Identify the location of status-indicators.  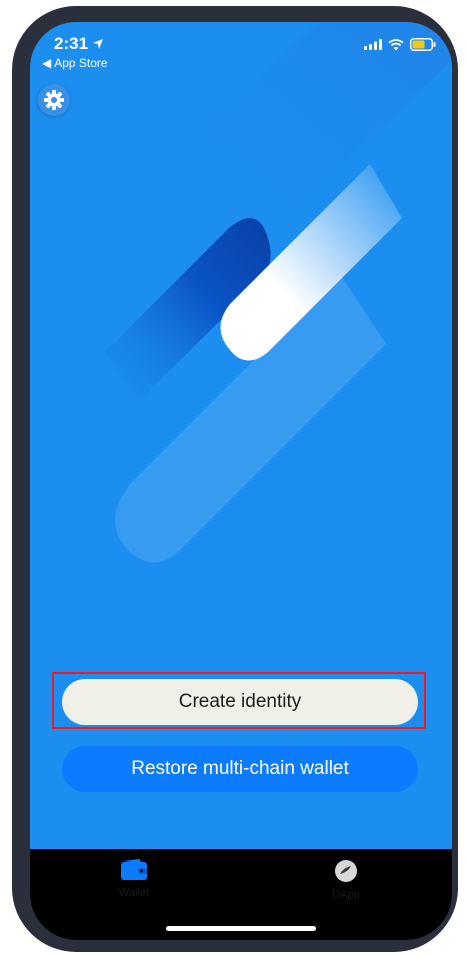
(400, 44).